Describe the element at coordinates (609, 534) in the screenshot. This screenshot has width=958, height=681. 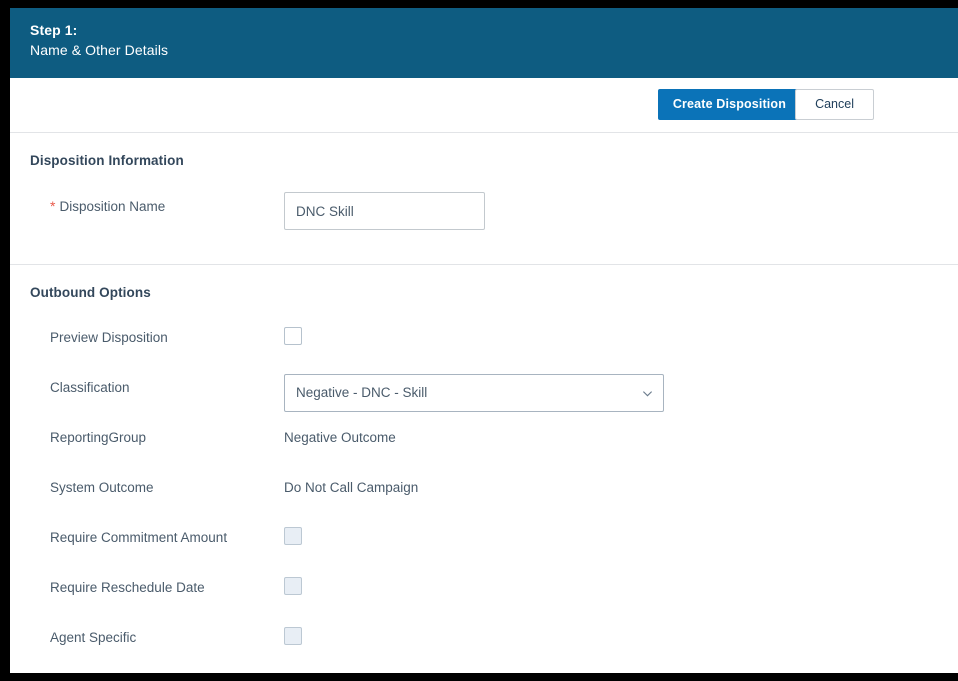
I see `field-control-require-commitment-amount` at that location.